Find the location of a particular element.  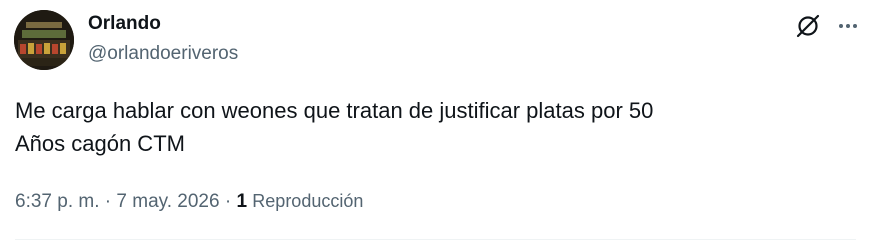

avatar is located at coordinates (44, 40).